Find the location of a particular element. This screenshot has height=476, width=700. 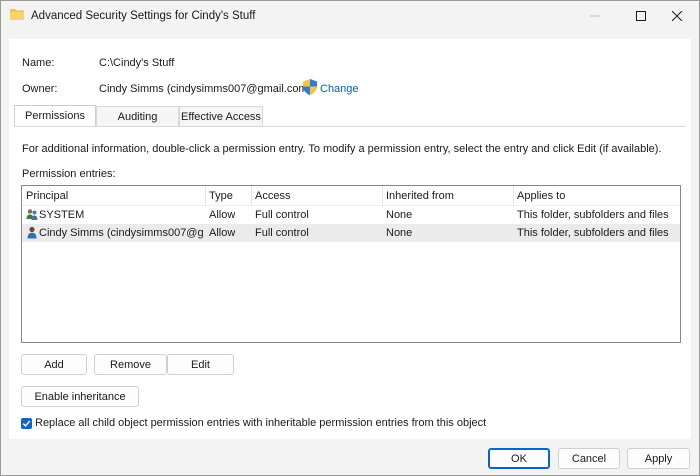

close-button is located at coordinates (677, 16).